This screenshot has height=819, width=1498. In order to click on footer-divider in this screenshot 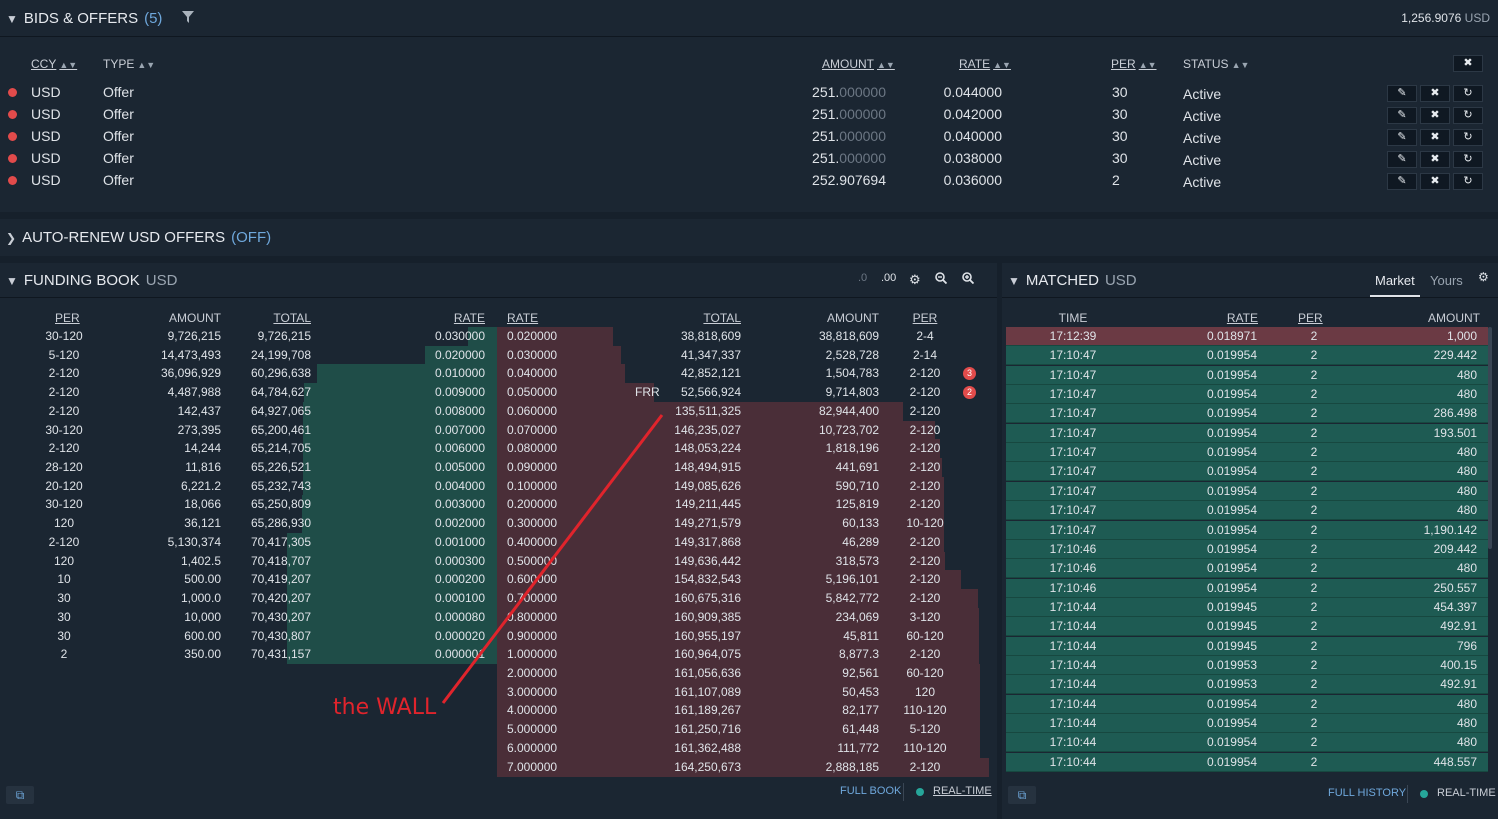, I will do `click(903, 792)`.